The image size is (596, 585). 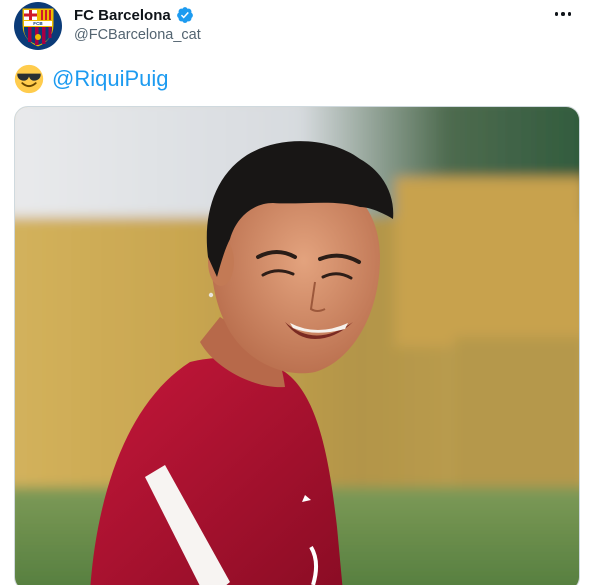 What do you see at coordinates (29, 79) in the screenshot?
I see `smiling-face-with-sunglasses-icon` at bounding box center [29, 79].